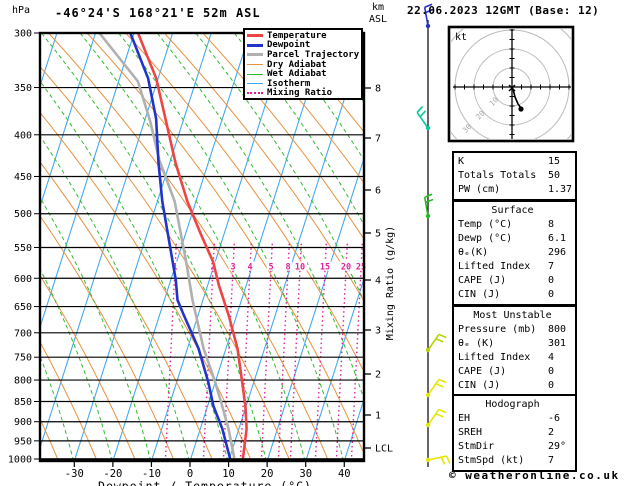 The height and width of the screenshot is (486, 629). Describe the element at coordinates (378, 139) in the screenshot. I see `km-tick-label: 7` at that location.